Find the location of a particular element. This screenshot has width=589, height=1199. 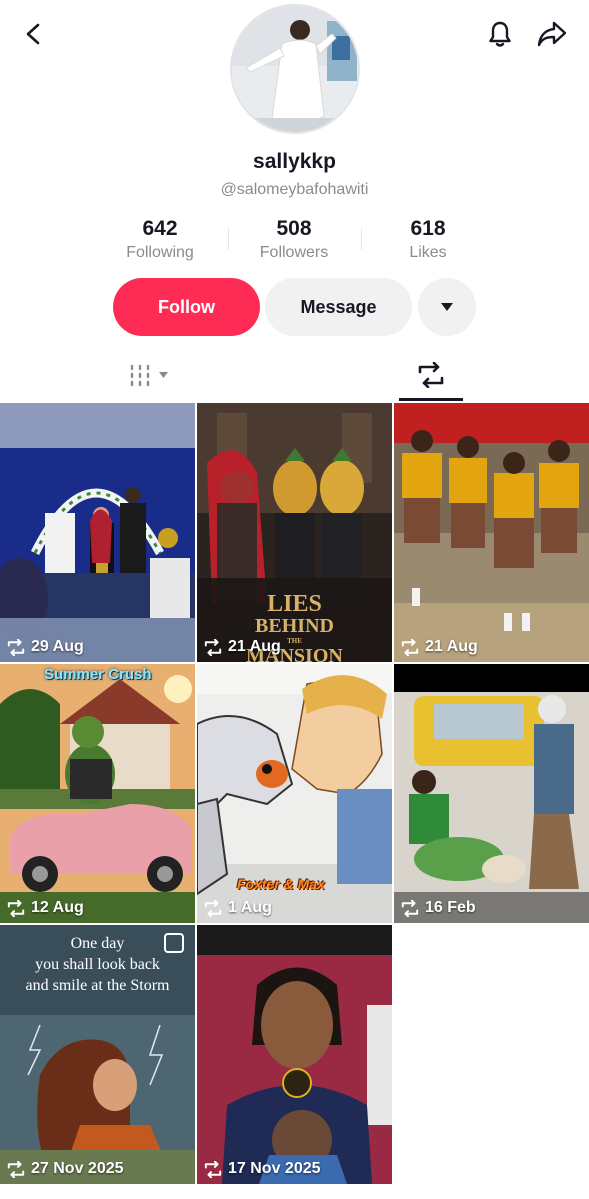

video-overlay-title: Foxter & Max is located at coordinates (281, 884).